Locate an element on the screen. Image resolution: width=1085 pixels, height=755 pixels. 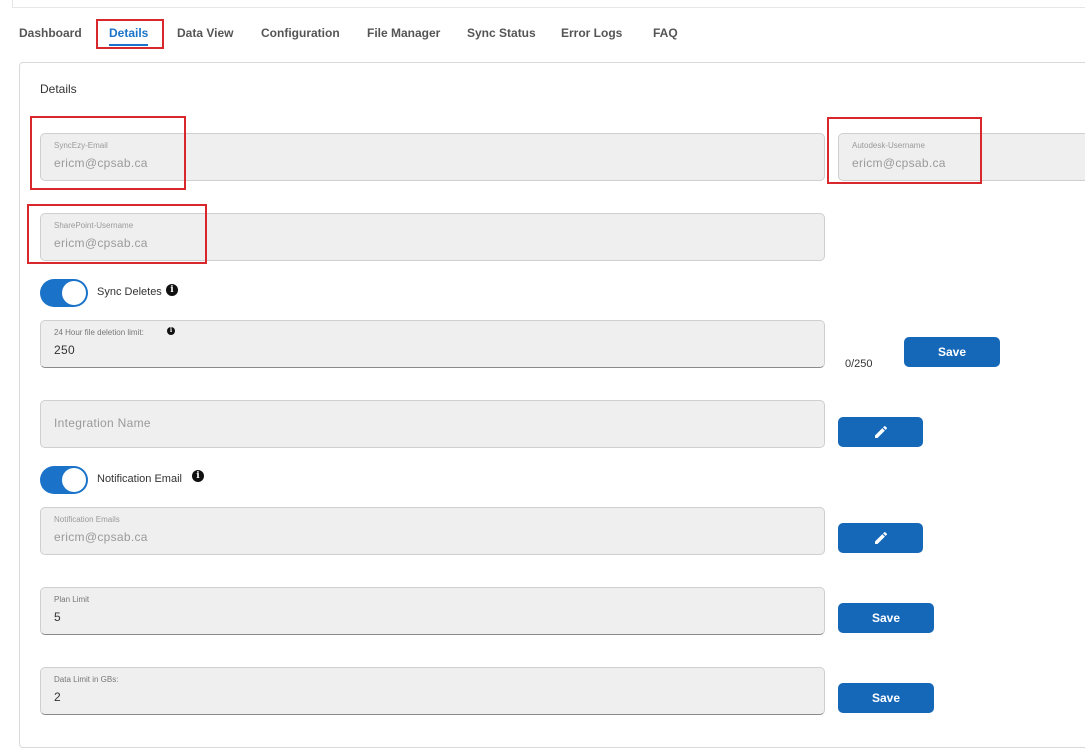
plan-limit-field: Plan Limit 5 is located at coordinates (432, 611).